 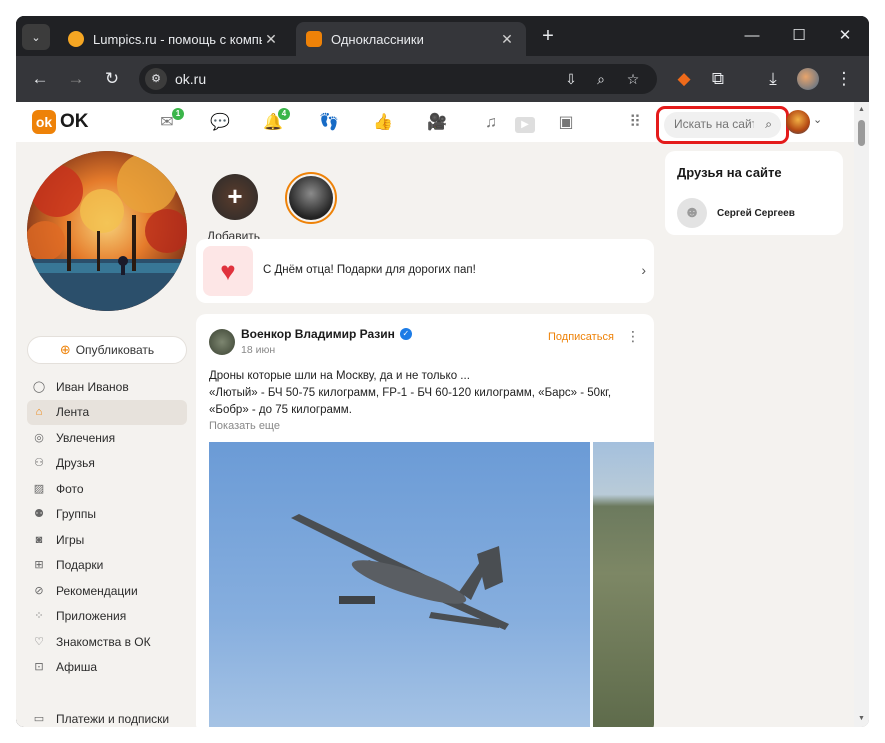 What do you see at coordinates (107, 464) in the screenshot?
I see `sidebar-item-friends: ⚇ Друзья` at bounding box center [107, 464].